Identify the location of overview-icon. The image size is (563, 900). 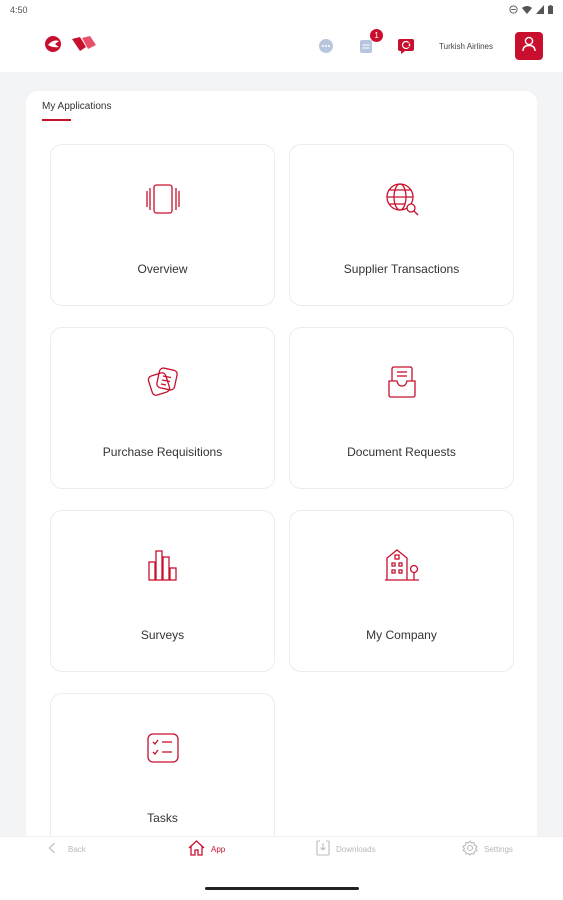
(163, 199).